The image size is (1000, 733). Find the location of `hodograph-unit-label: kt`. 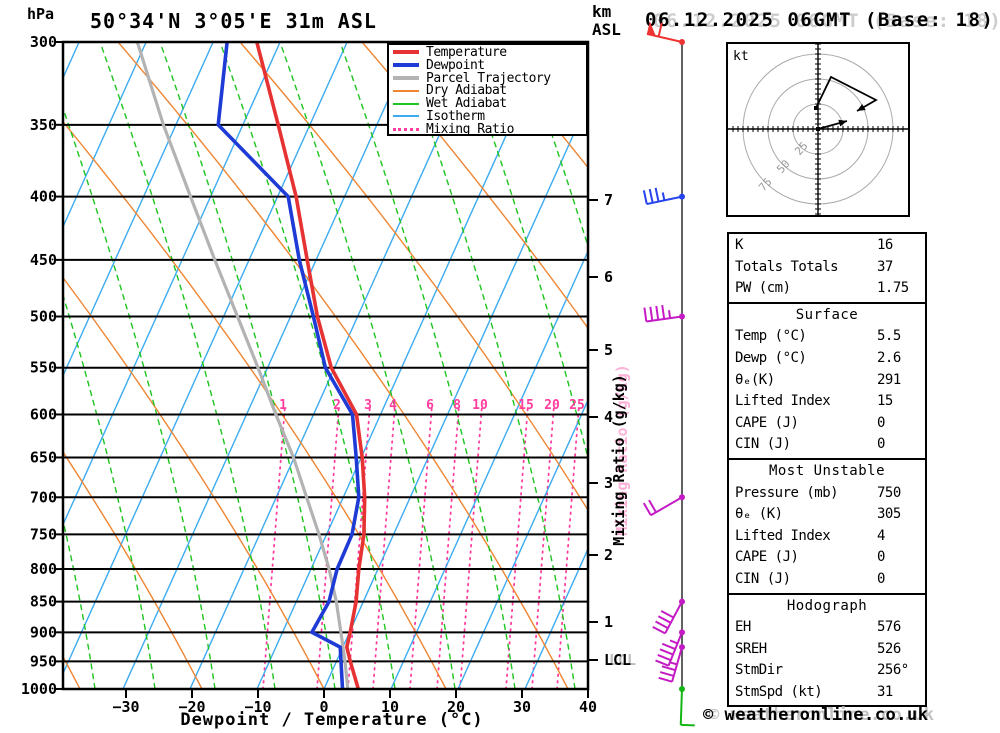

hodograph-unit-label: kt is located at coordinates (741, 56).